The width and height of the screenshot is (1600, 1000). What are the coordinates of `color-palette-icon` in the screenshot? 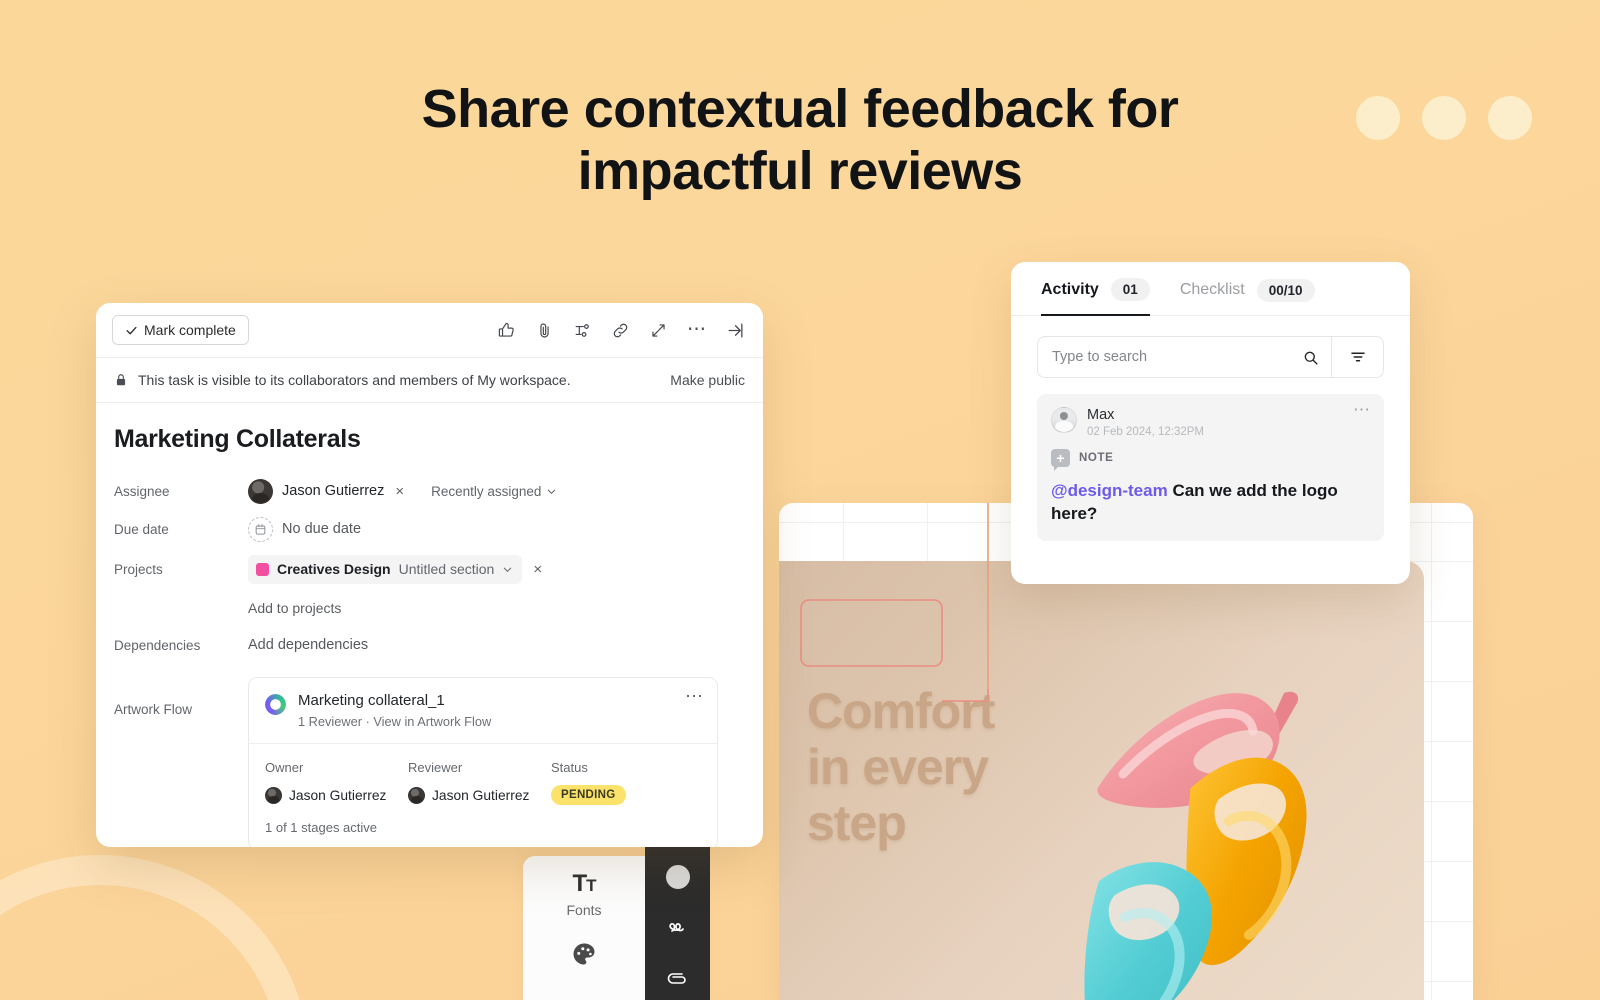 It's located at (584, 954).